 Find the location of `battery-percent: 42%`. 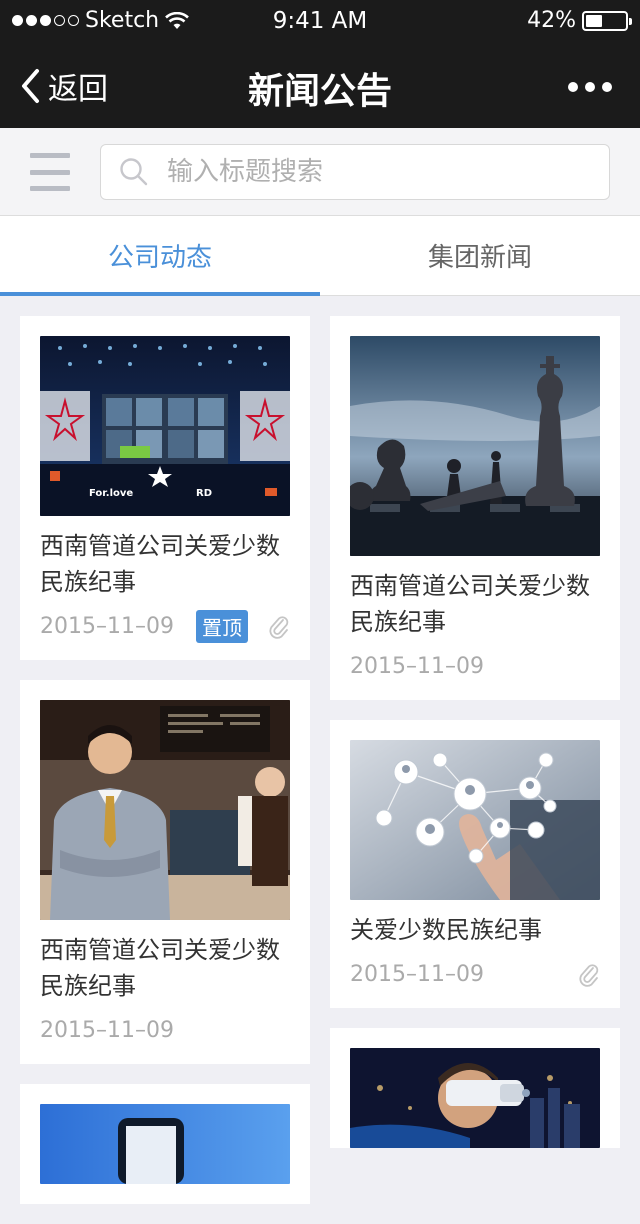

battery-percent: 42% is located at coordinates (551, 20).